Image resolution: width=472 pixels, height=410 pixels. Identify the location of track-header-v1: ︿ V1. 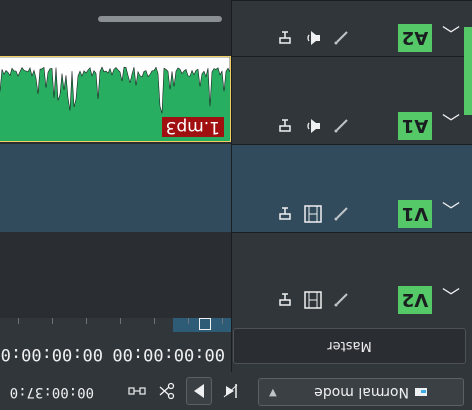
(352, 188).